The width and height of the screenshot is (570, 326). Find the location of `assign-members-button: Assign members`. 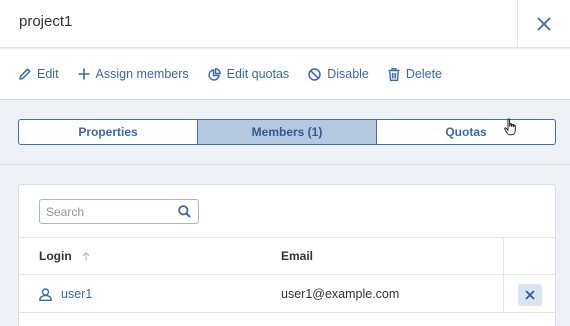

assign-members-button: Assign members is located at coordinates (133, 74).